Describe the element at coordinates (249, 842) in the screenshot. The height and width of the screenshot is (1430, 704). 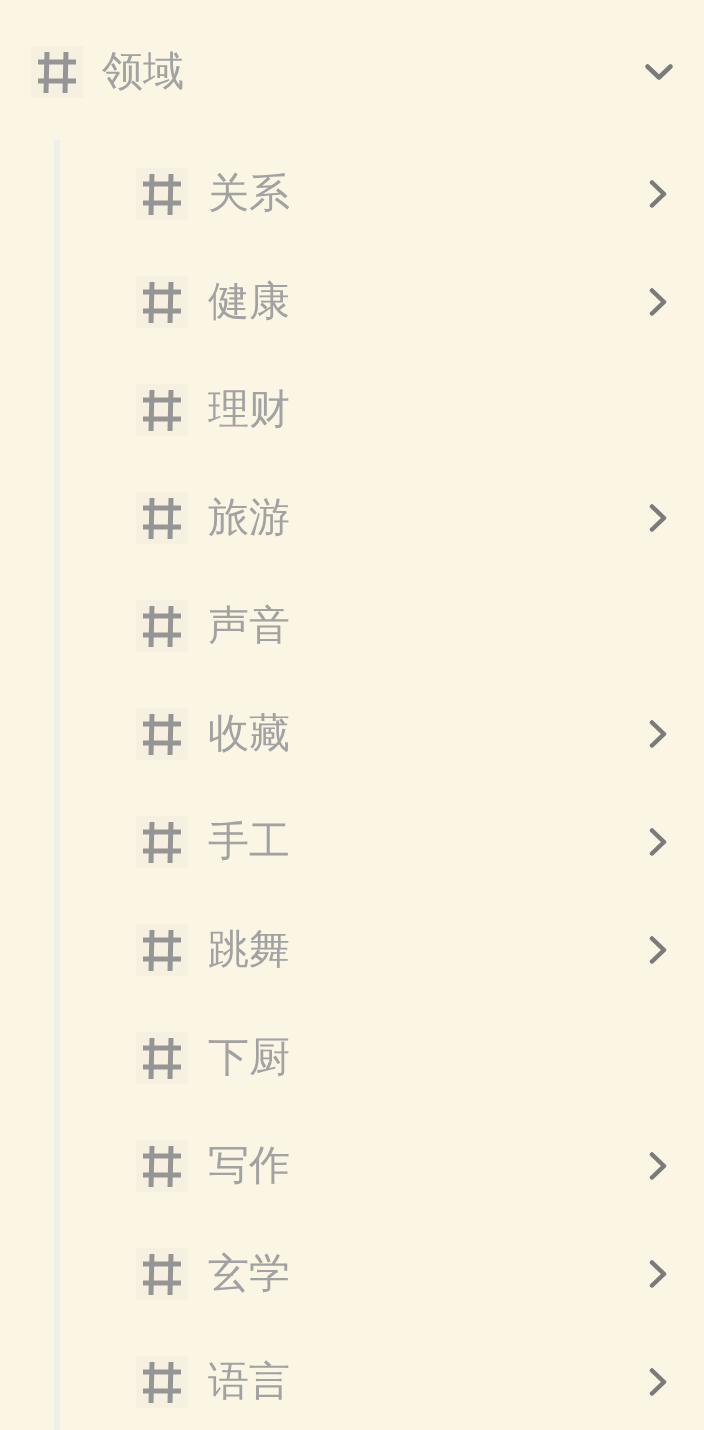
I see `tag-label: 手工` at that location.